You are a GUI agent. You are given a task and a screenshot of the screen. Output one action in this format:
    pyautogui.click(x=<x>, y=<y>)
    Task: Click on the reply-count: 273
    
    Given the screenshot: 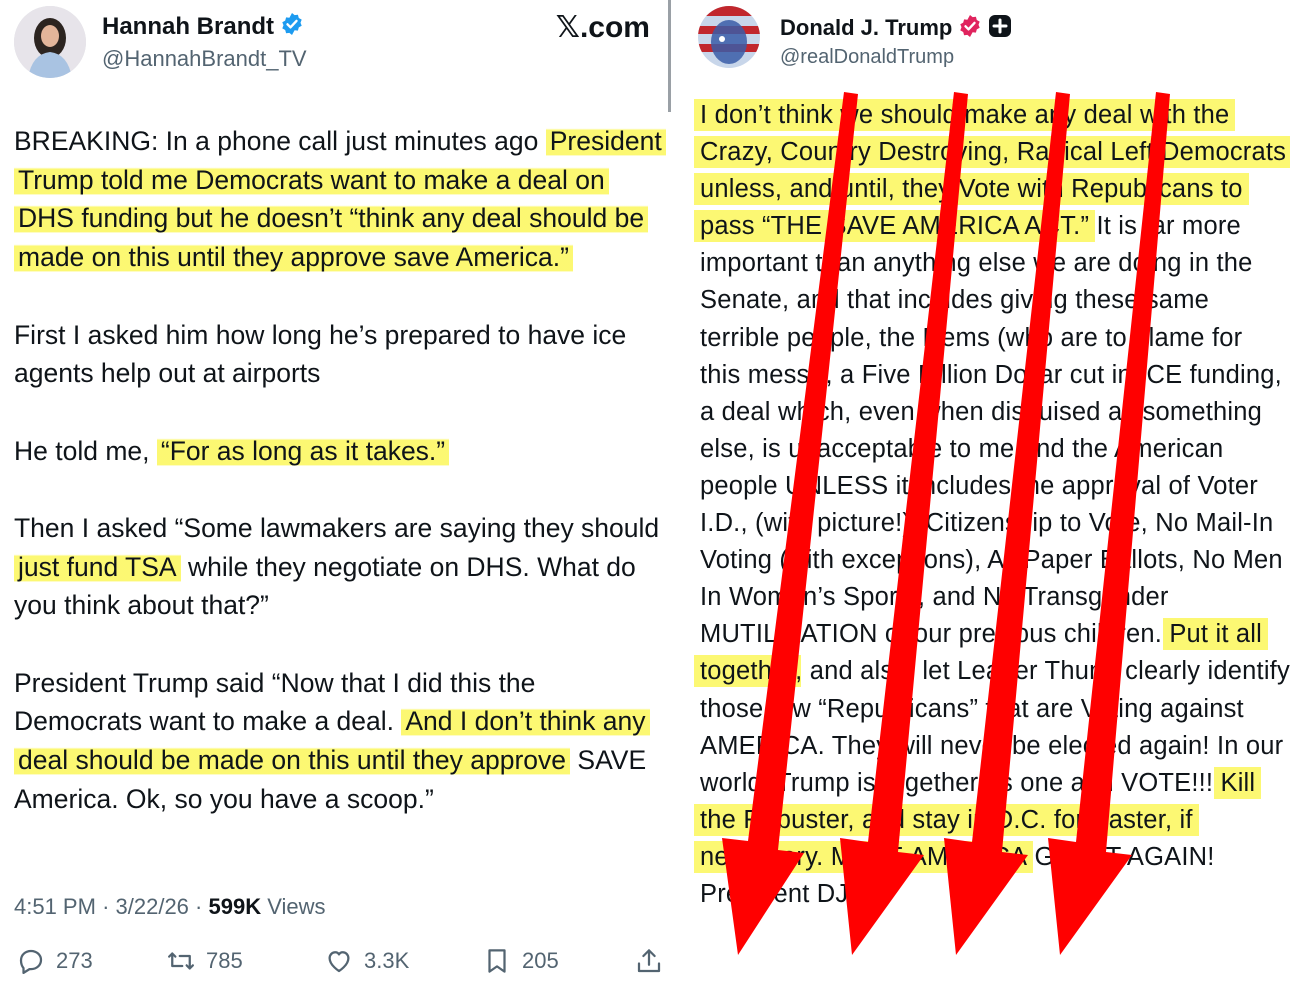 What is the action you would take?
    pyautogui.click(x=74, y=960)
    